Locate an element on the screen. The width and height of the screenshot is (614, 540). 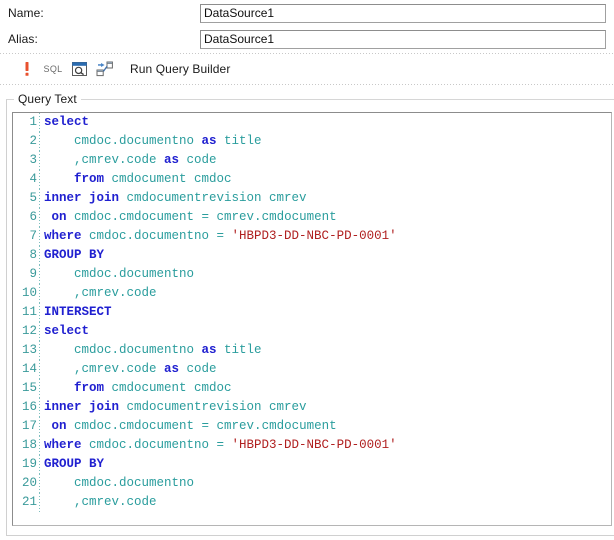
line-number: 5 is located at coordinates (33, 198).